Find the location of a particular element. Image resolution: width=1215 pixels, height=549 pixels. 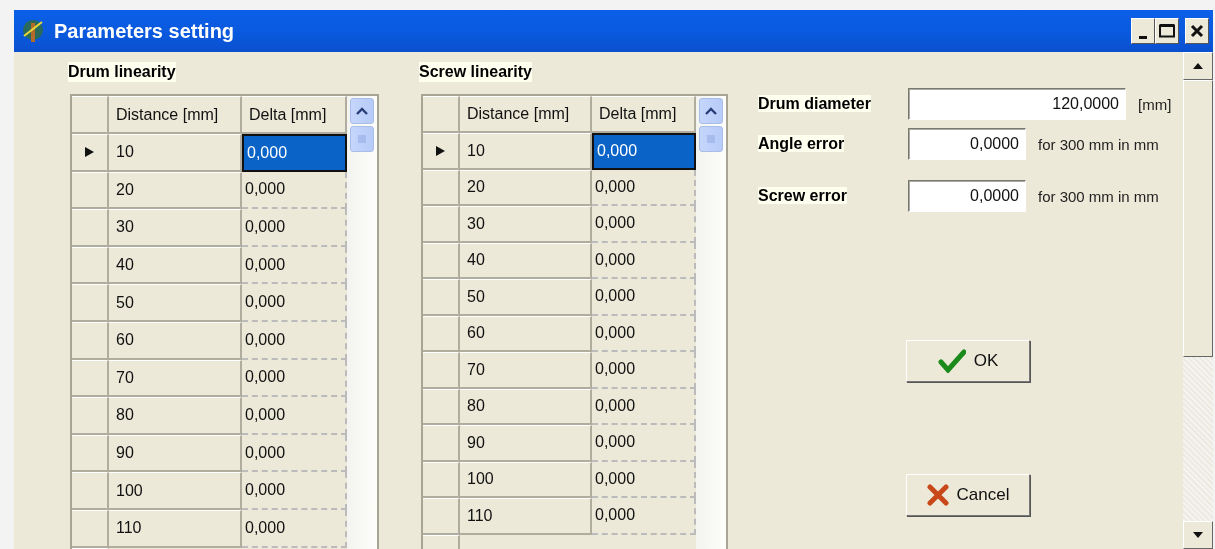

field-label: Screw error is located at coordinates (803, 196).